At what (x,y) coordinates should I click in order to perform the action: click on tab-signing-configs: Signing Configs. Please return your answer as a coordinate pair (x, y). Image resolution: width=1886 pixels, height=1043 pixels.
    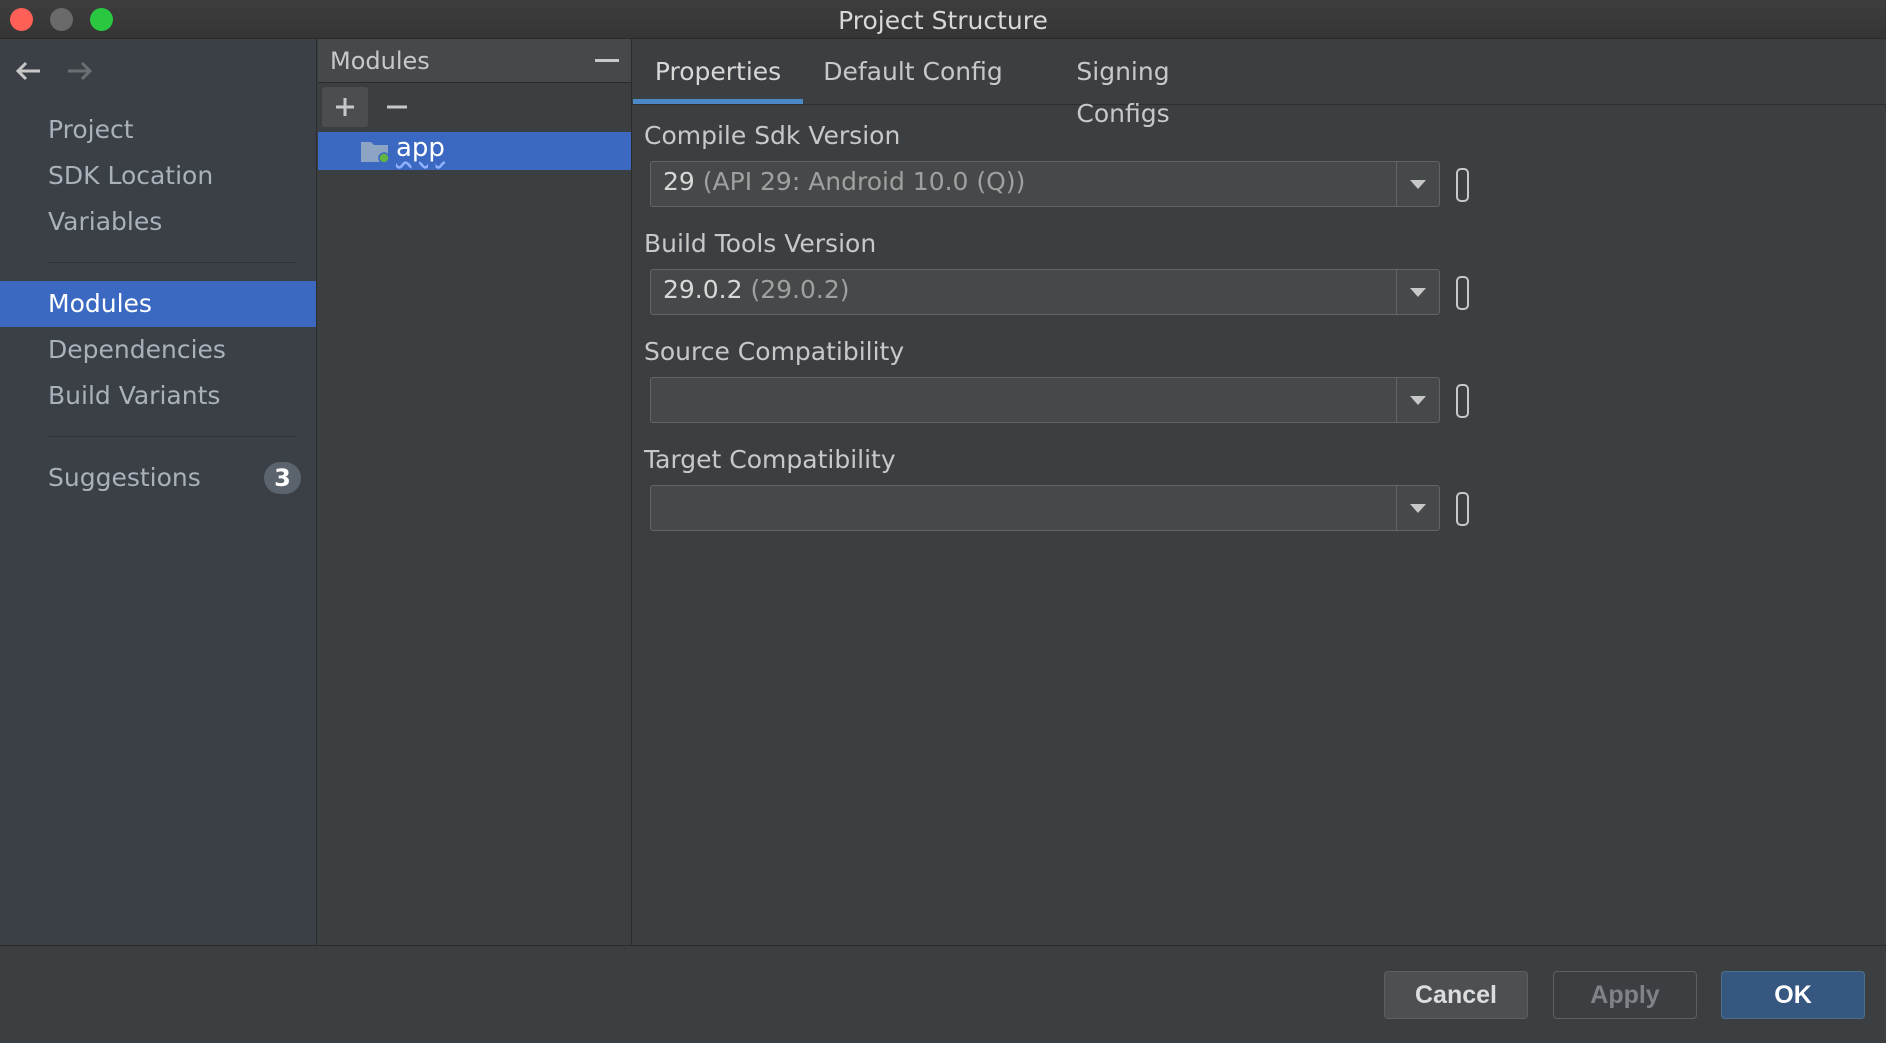
    Looking at the image, I should click on (1123, 89).